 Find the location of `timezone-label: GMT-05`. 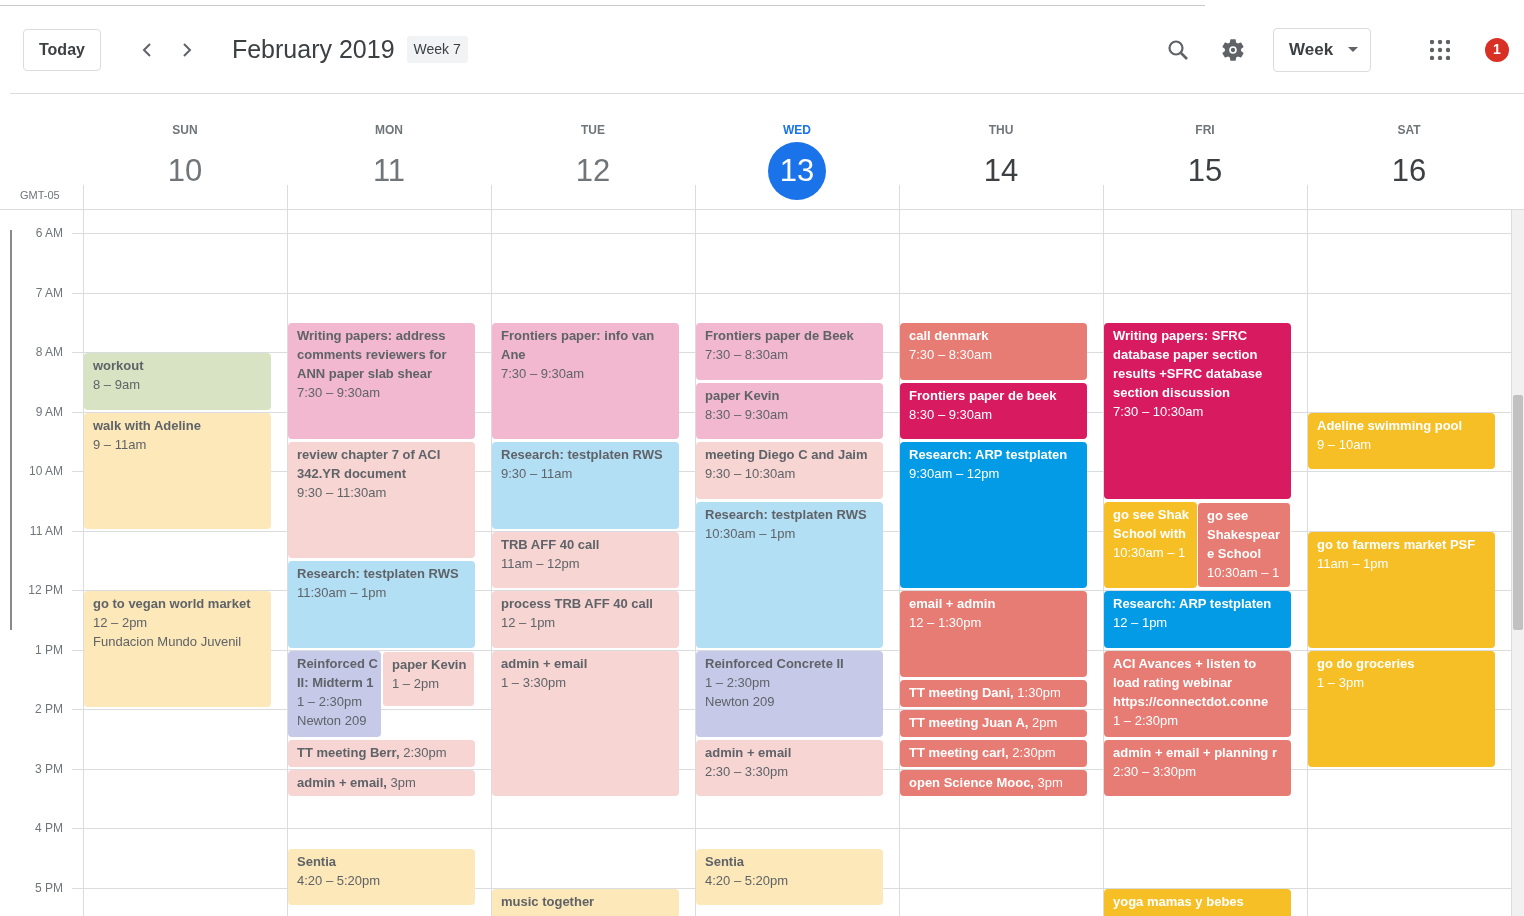

timezone-label: GMT-05 is located at coordinates (40, 195).